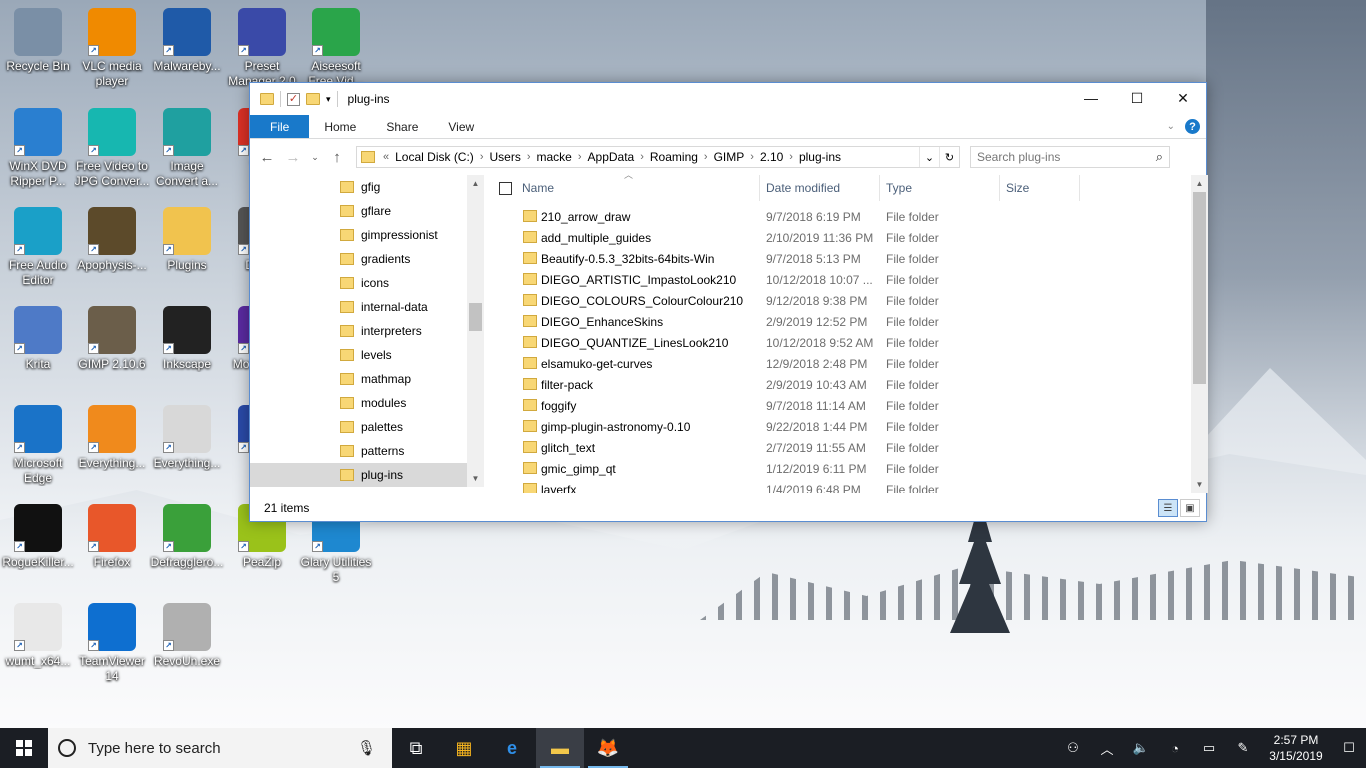  I want to click on nav-folder-item: plug-ins, so click(358, 475).